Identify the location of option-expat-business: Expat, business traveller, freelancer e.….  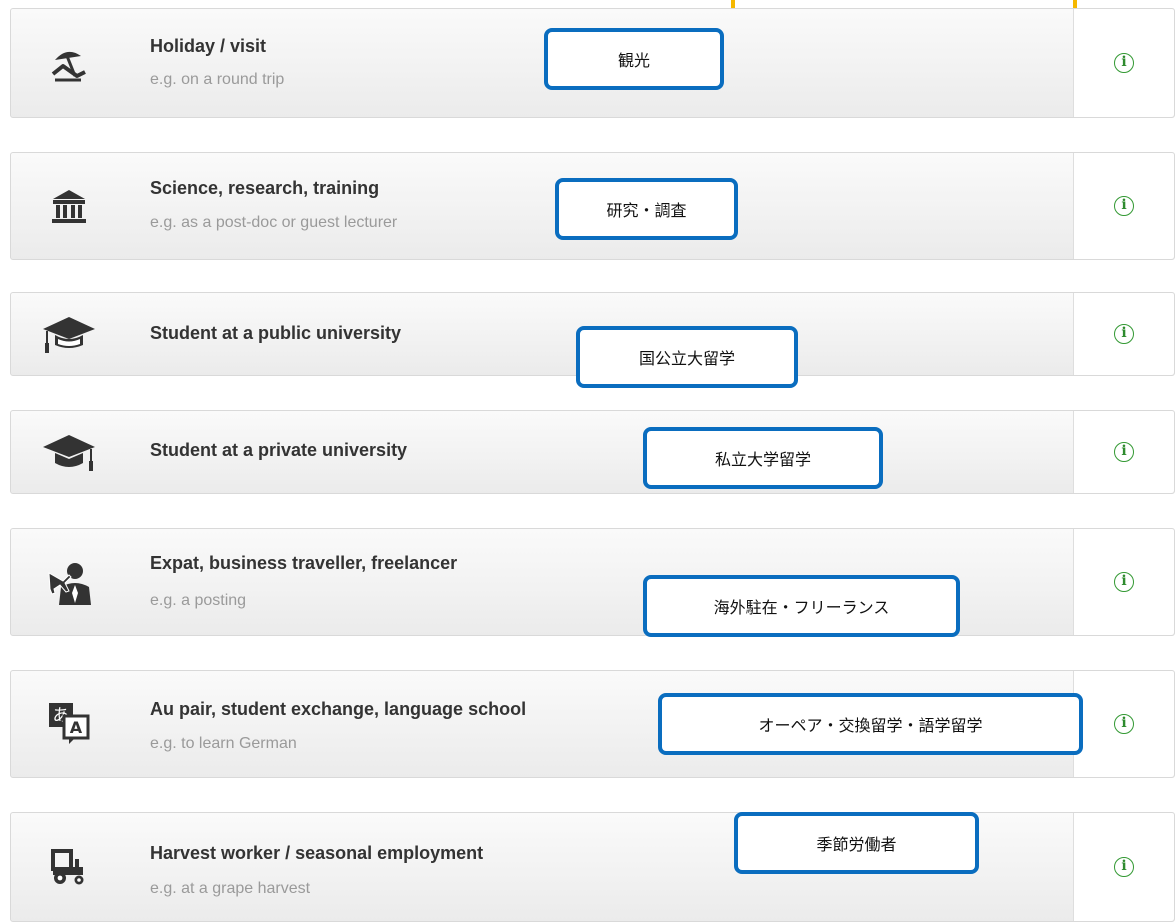
(592, 582).